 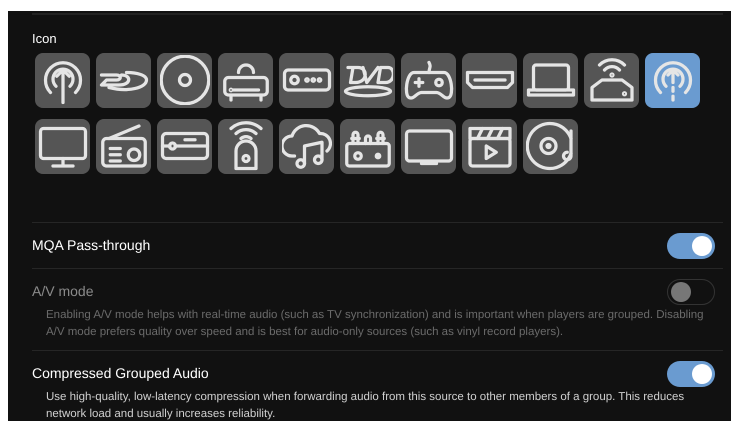 What do you see at coordinates (120, 373) in the screenshot?
I see `setting-title: Compressed Grouped Audio` at bounding box center [120, 373].